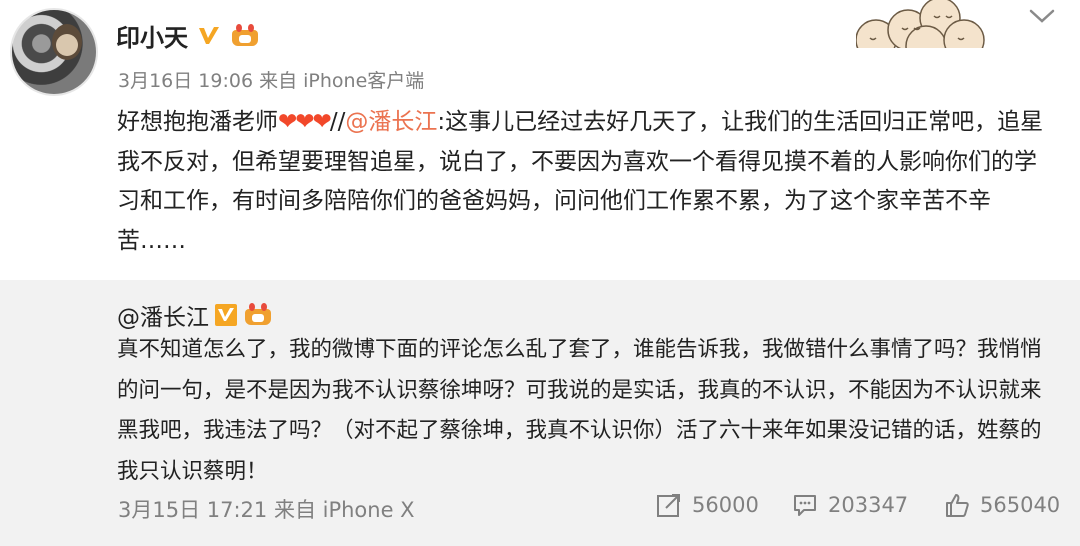 The image size is (1080, 546). What do you see at coordinates (1042, 16) in the screenshot?
I see `chevron-down-icon` at bounding box center [1042, 16].